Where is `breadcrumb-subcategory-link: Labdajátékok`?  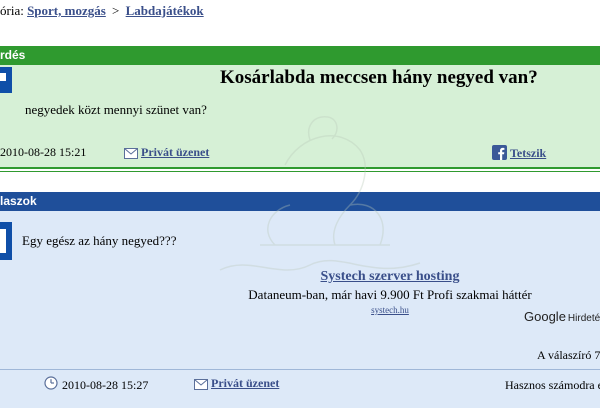
breadcrumb-subcategory-link: Labdajátékok is located at coordinates (165, 10).